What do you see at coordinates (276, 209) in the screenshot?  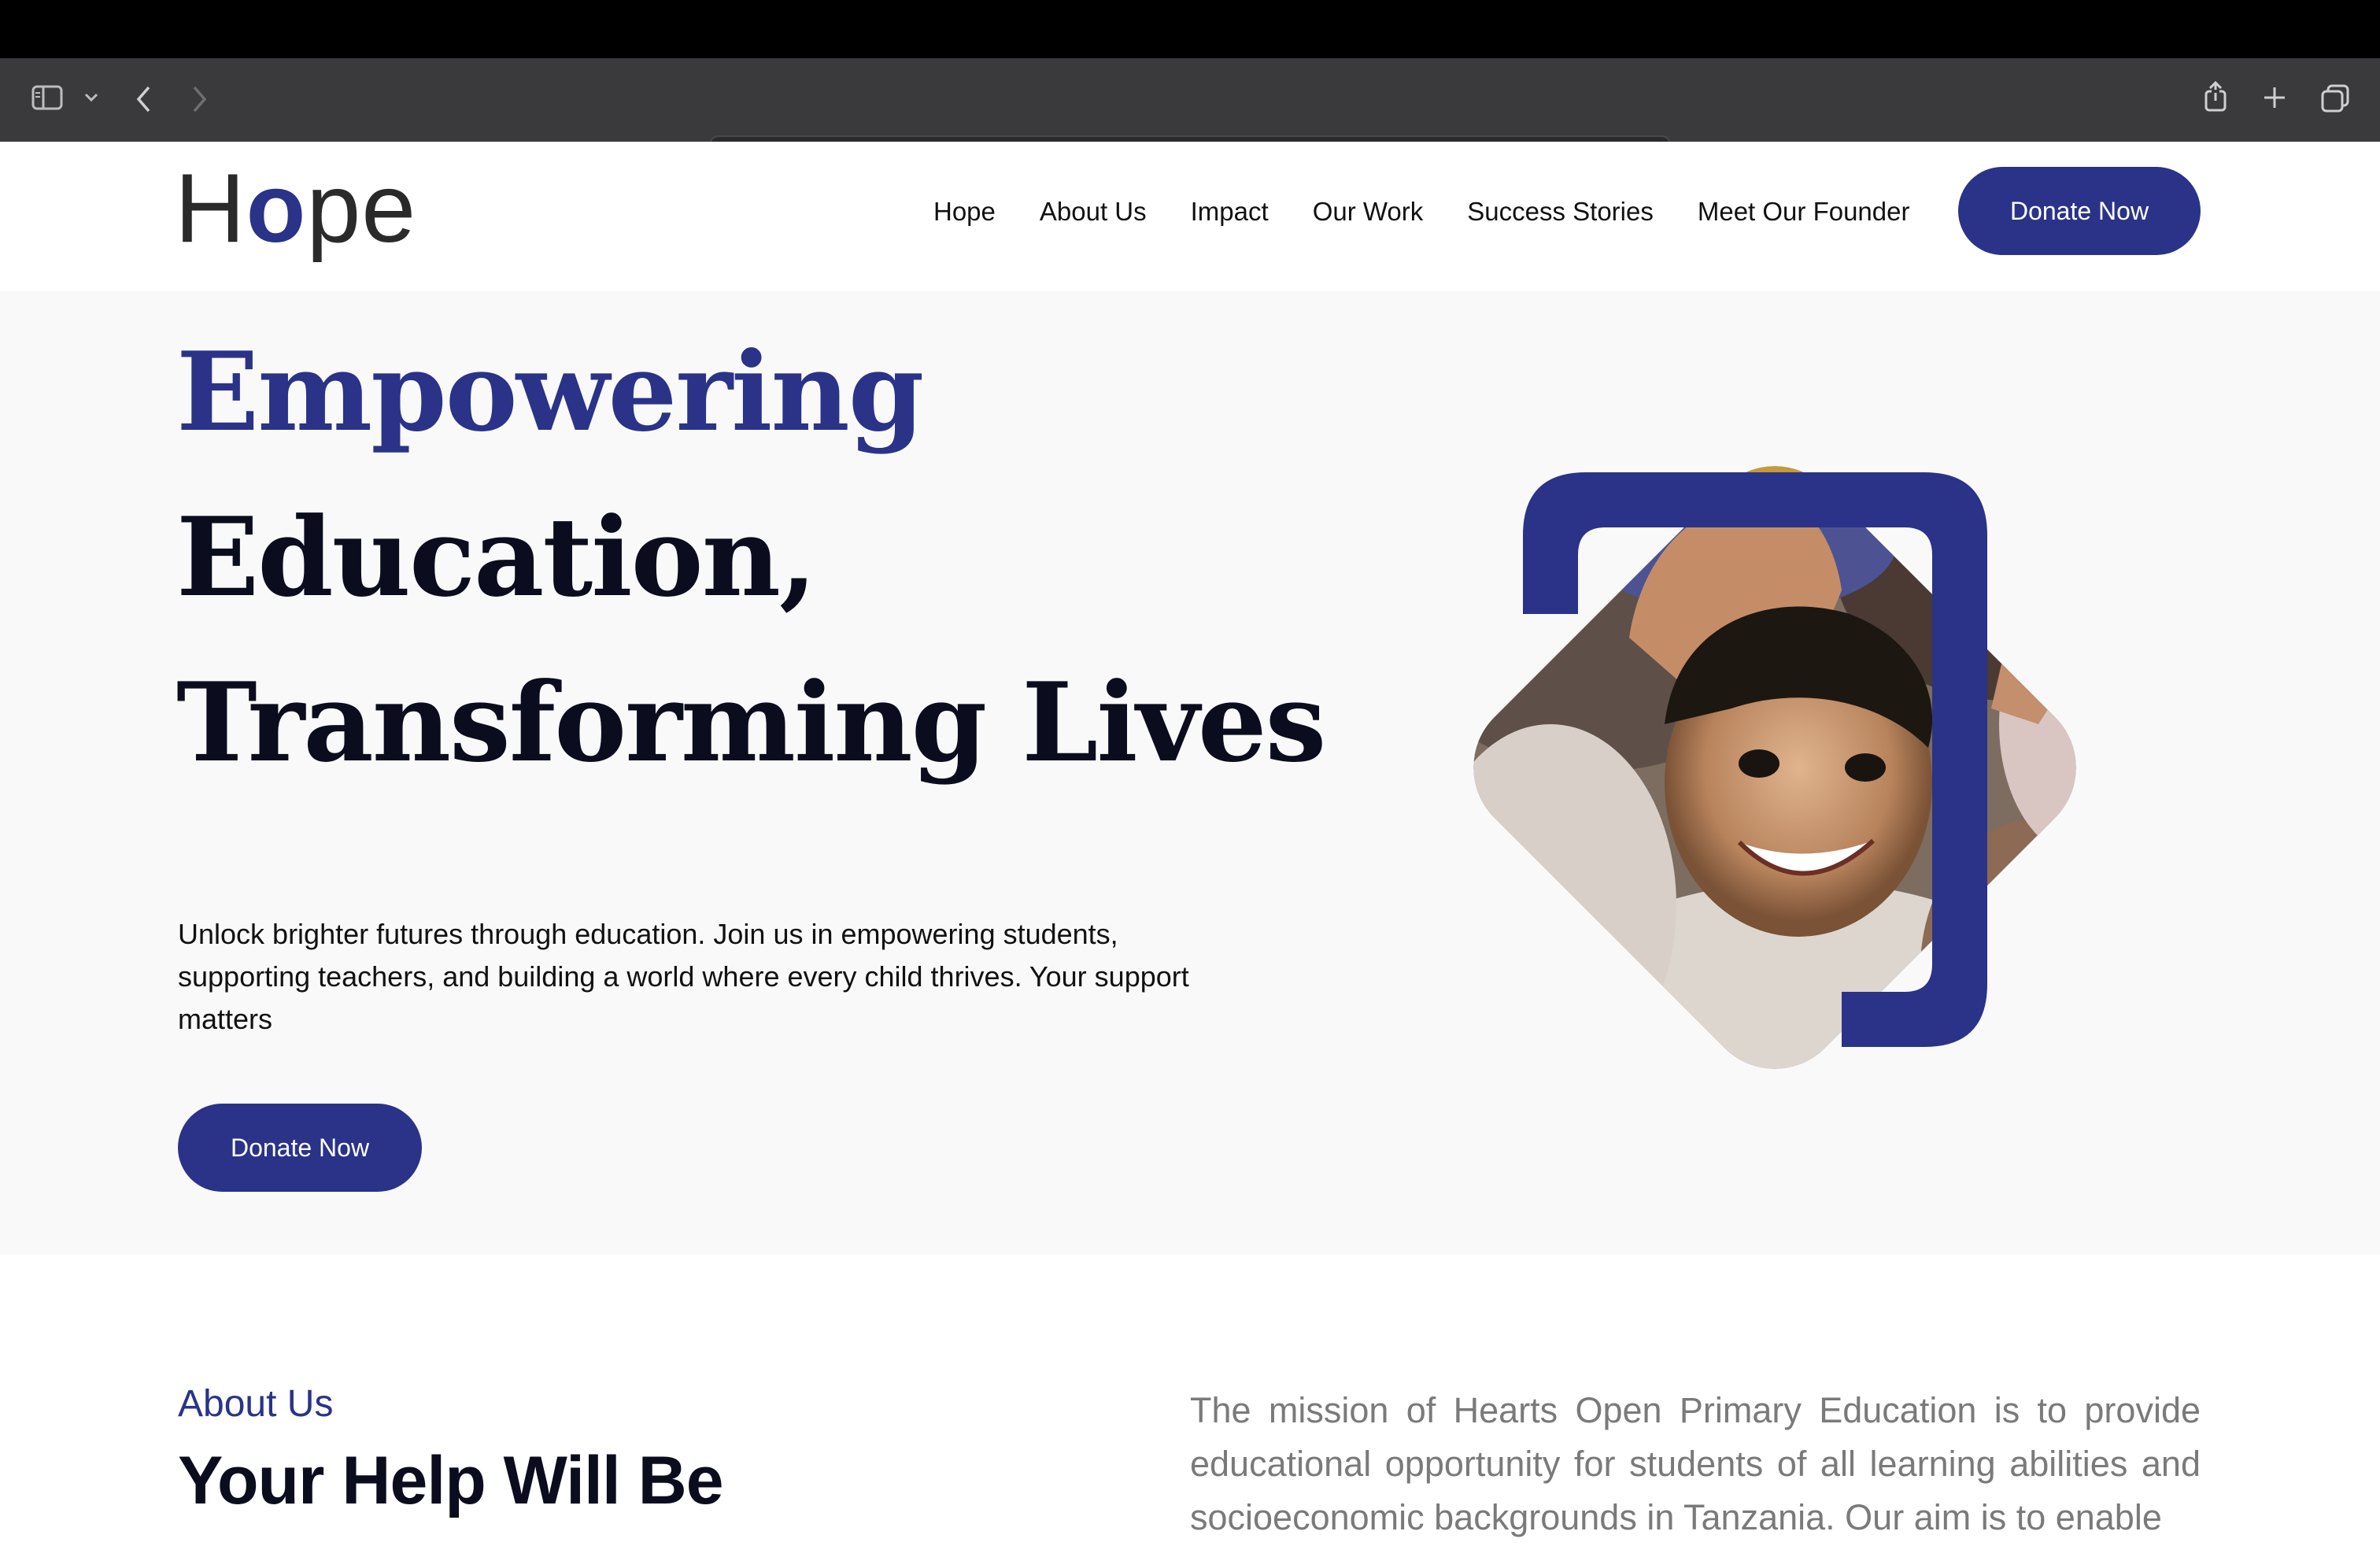 I see `logo-o: o` at bounding box center [276, 209].